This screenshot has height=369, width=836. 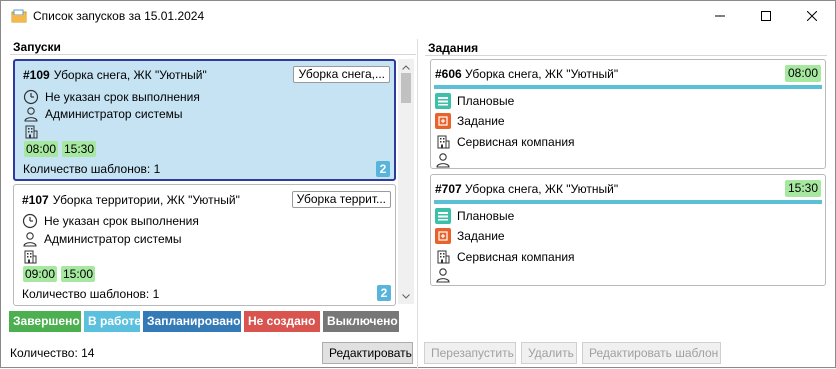 I want to click on folder-icon, so click(x=19, y=16).